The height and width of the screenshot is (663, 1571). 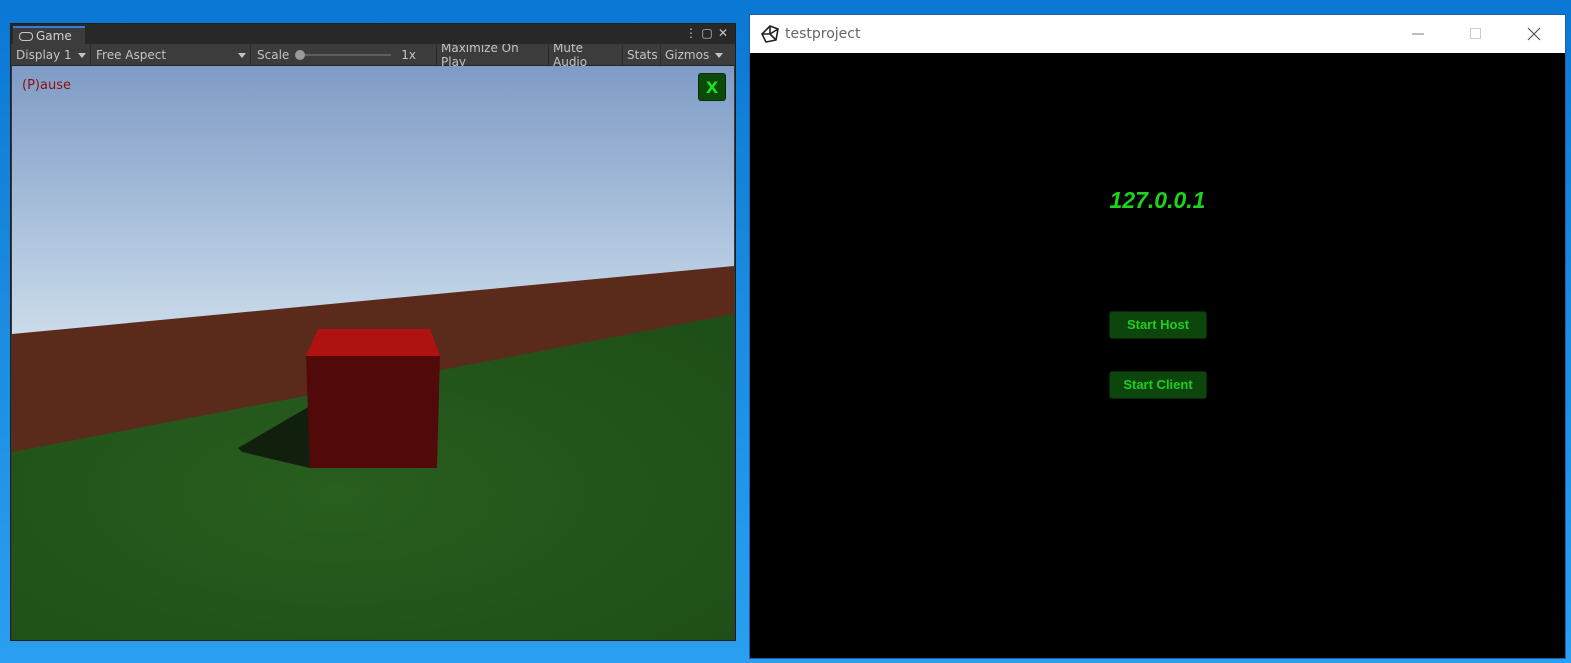 What do you see at coordinates (570, 54) in the screenshot?
I see `mute-audio-label: Mute Audio` at bounding box center [570, 54].